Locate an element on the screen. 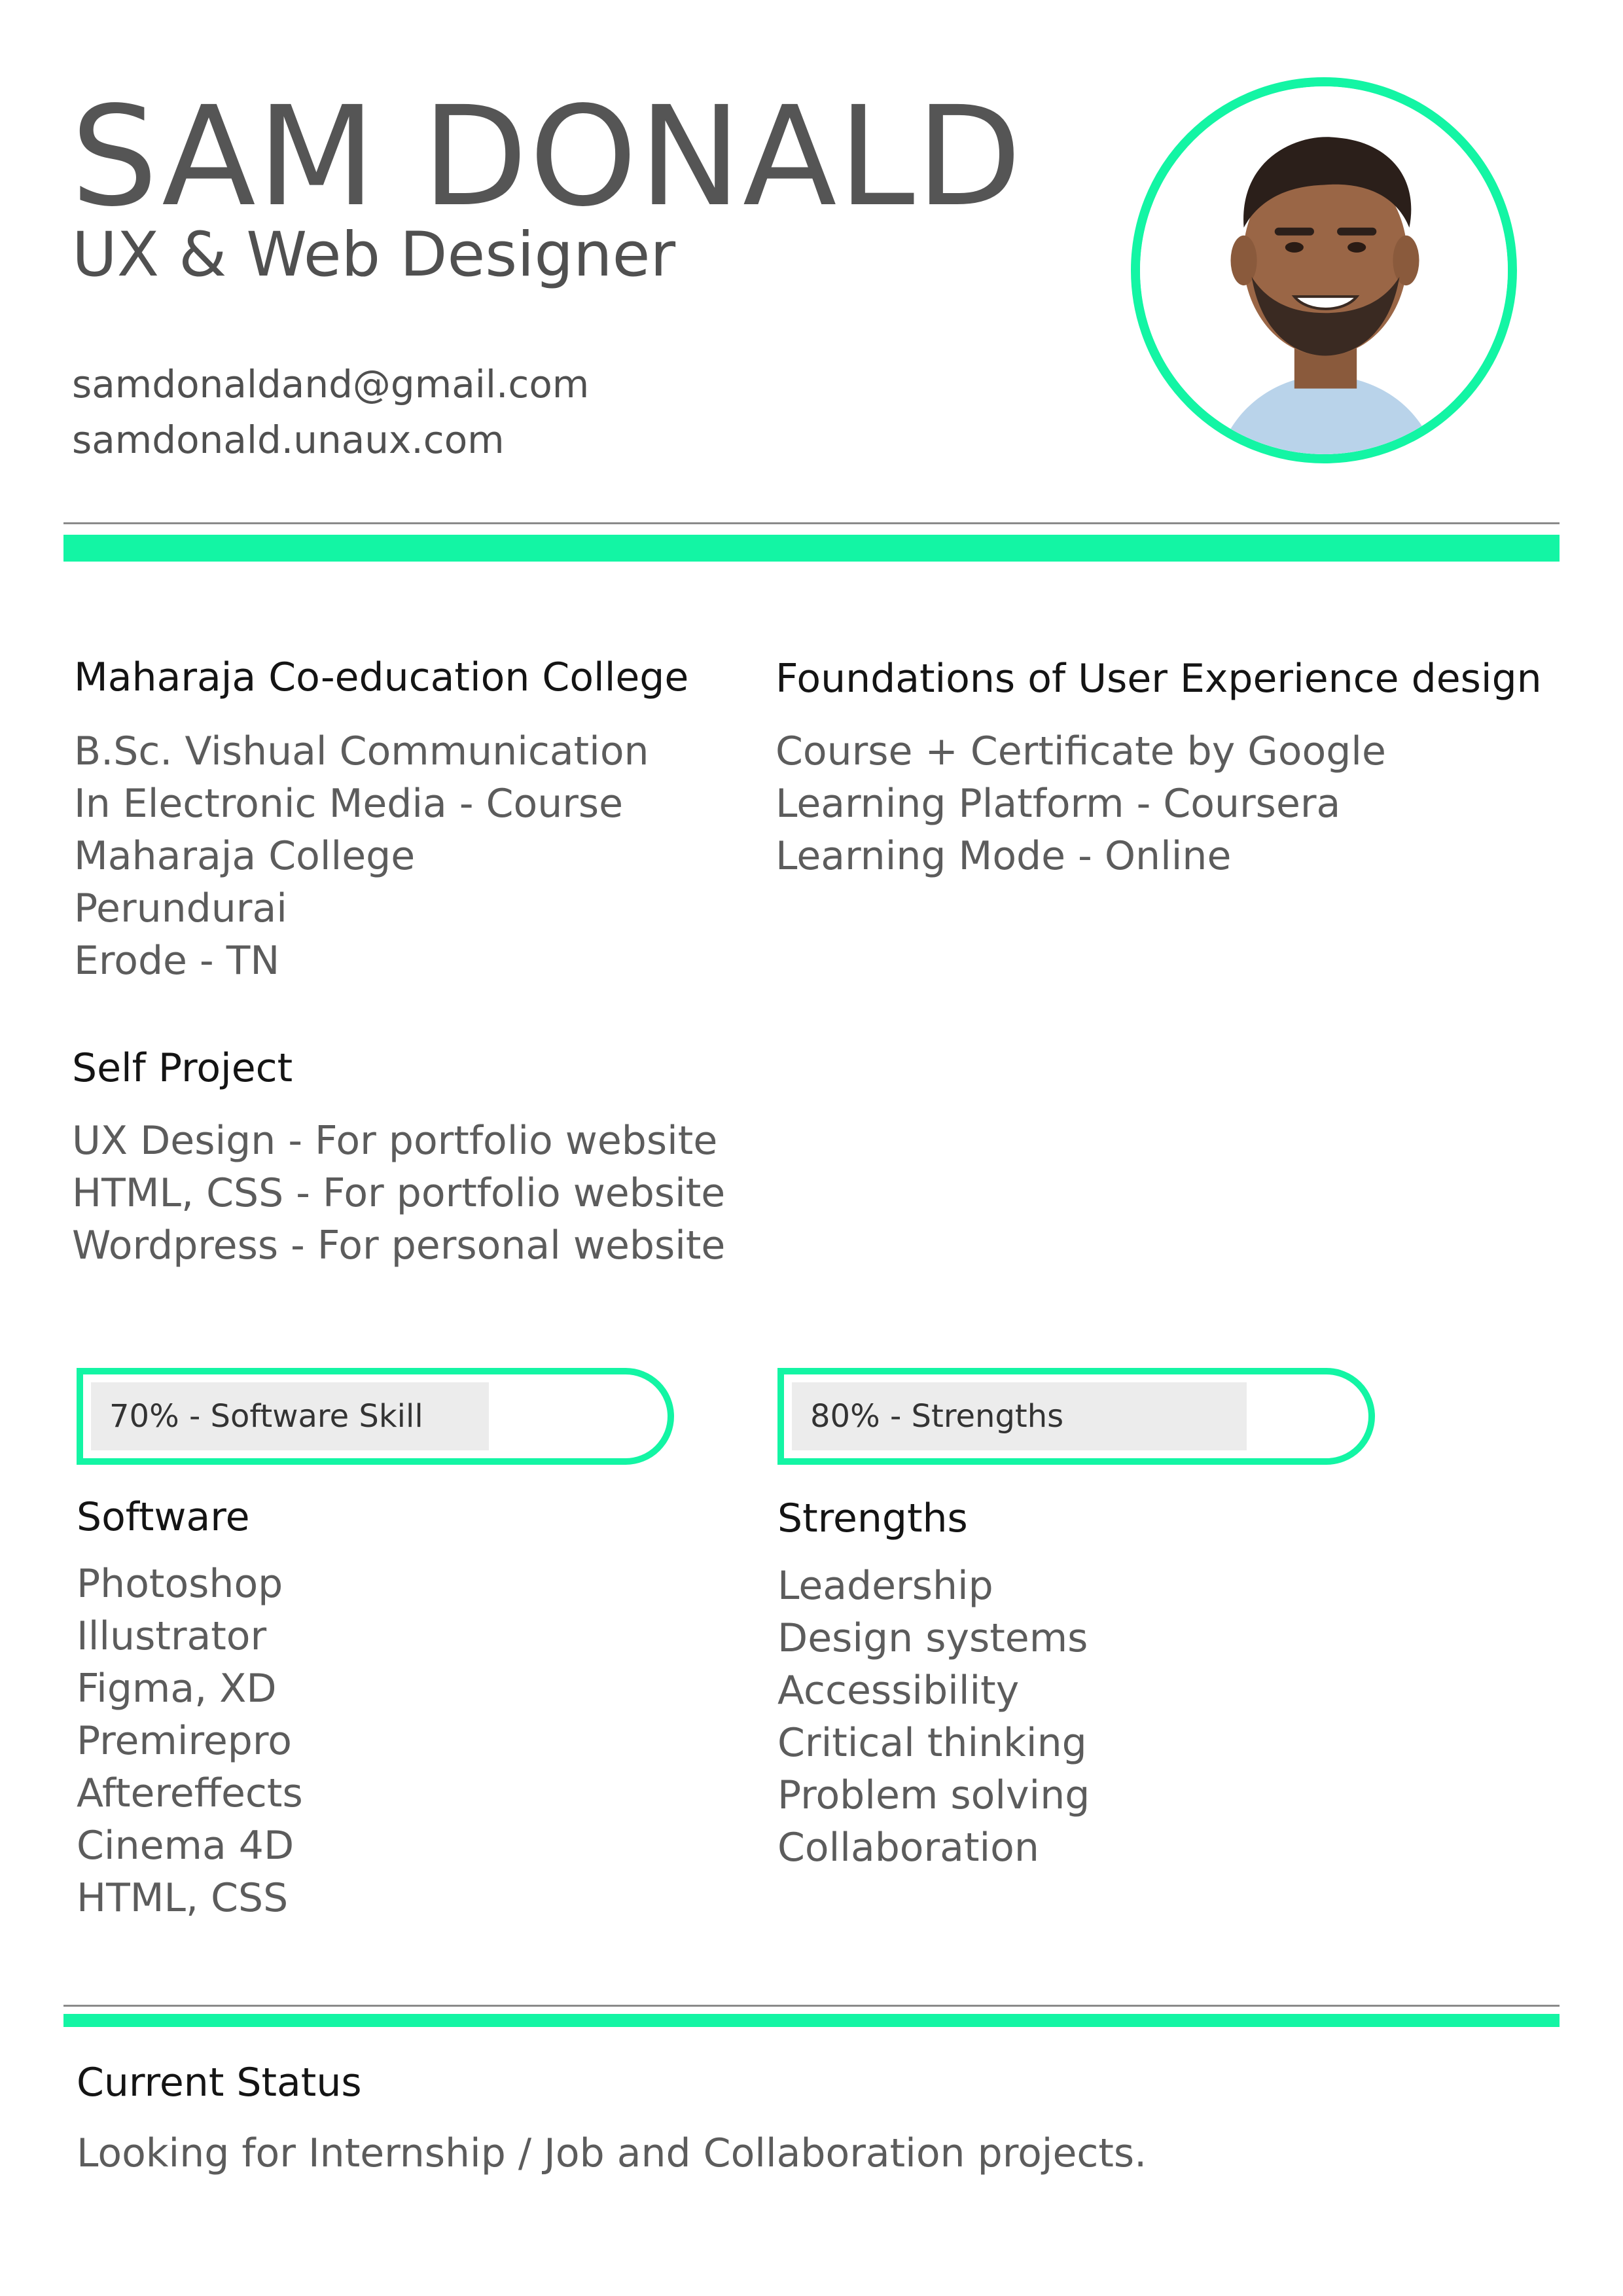 The height and width of the screenshot is (2296, 1623). strengths-item: Critical thinking is located at coordinates (932, 1743).